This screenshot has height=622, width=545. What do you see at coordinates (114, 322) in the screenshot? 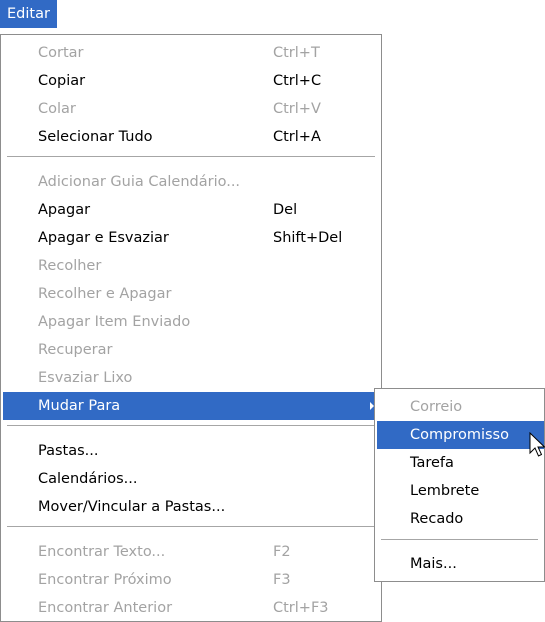
I see `menu-item-label: Apagar Item Enviado` at bounding box center [114, 322].